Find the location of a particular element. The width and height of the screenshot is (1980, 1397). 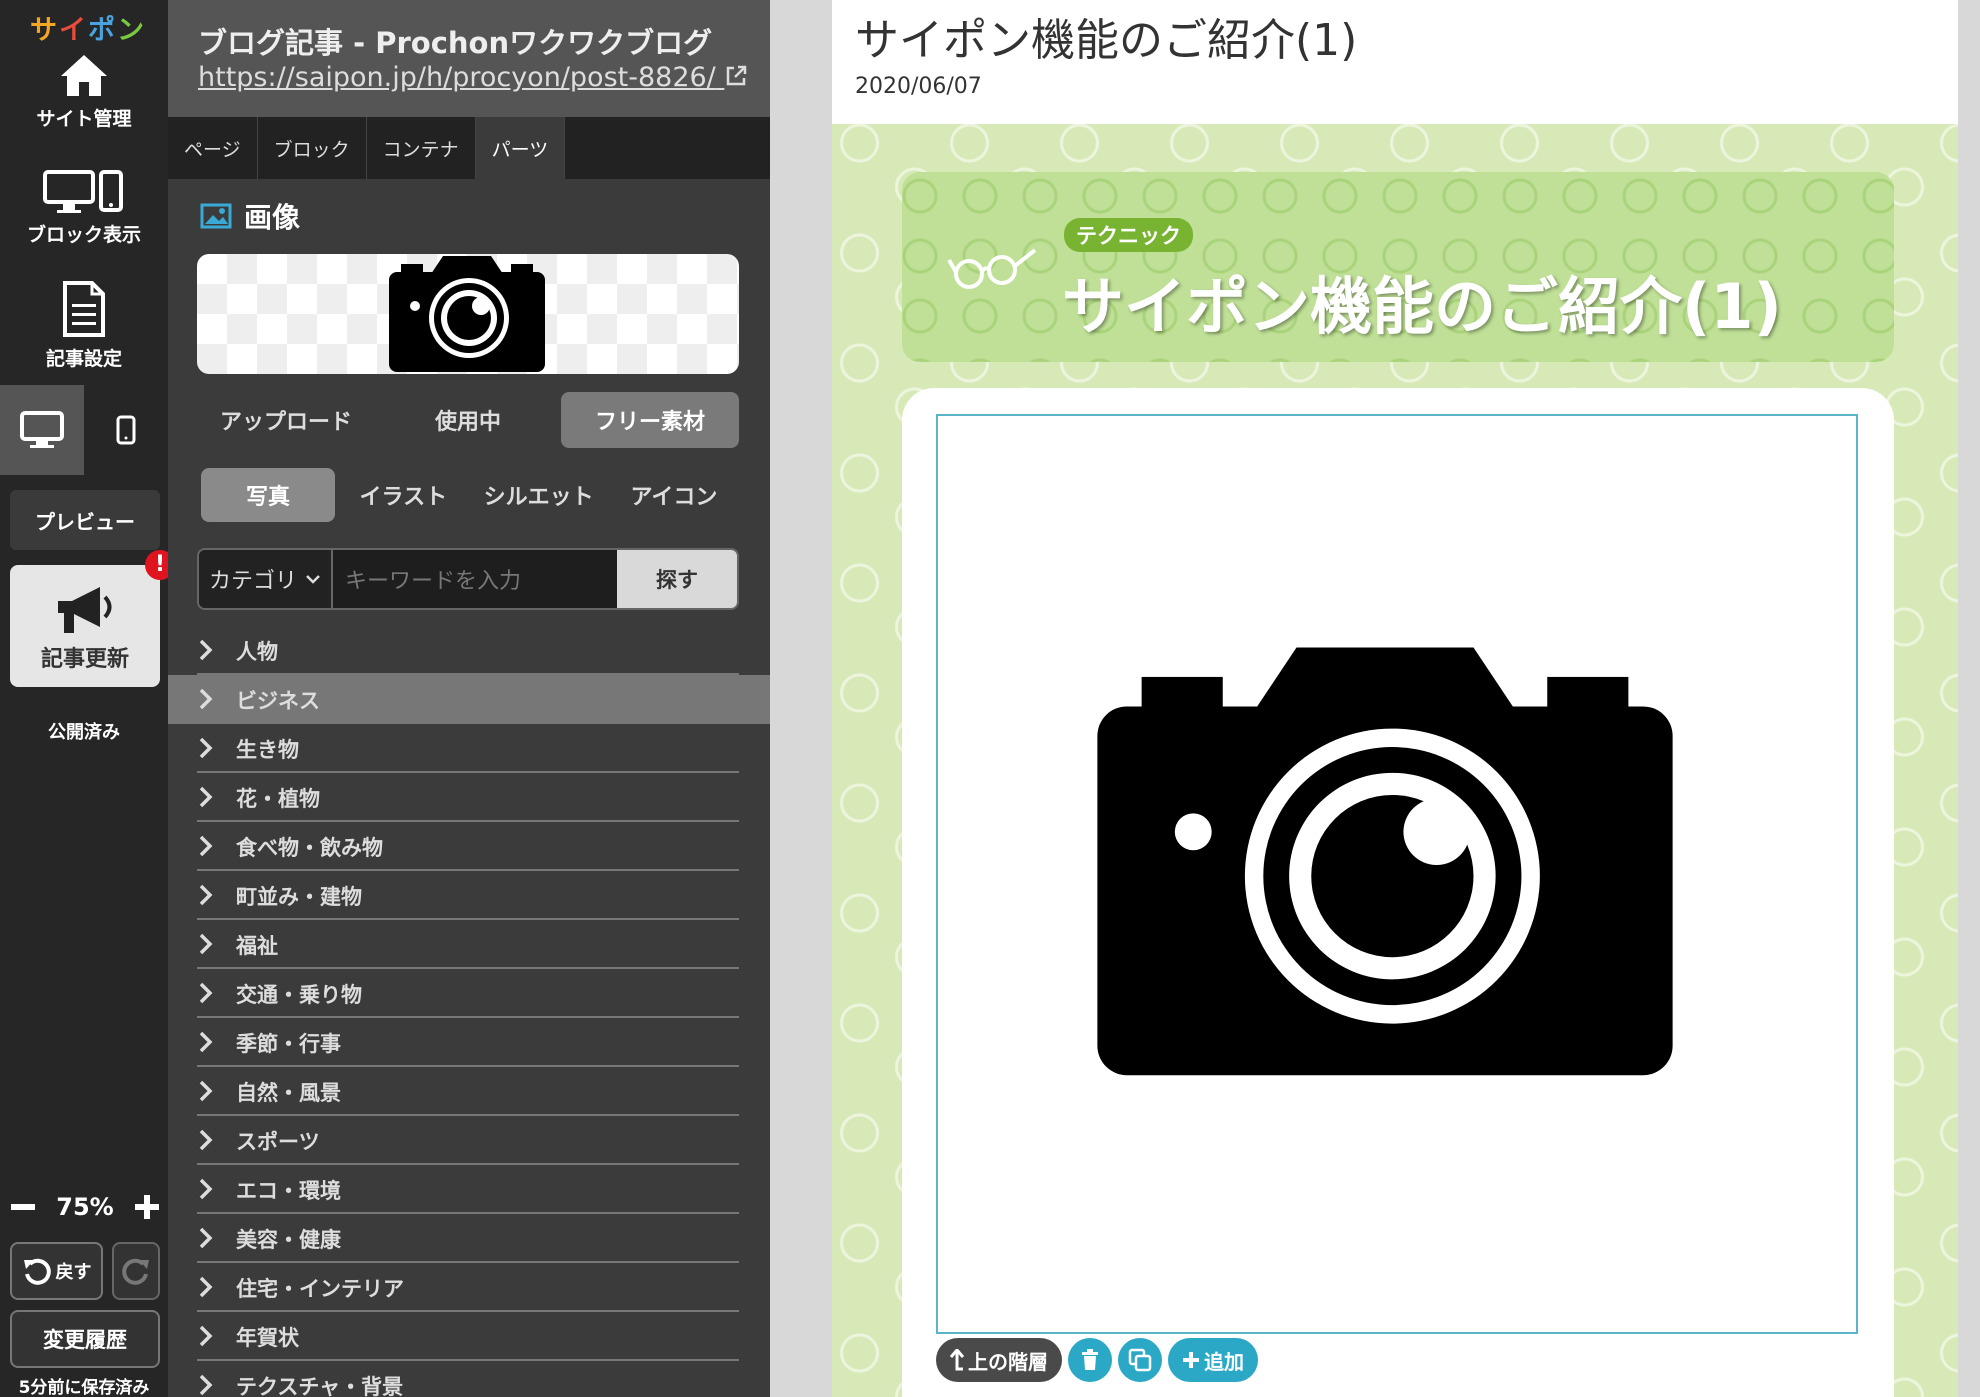

add-part-button: 追加 is located at coordinates (1213, 1360).